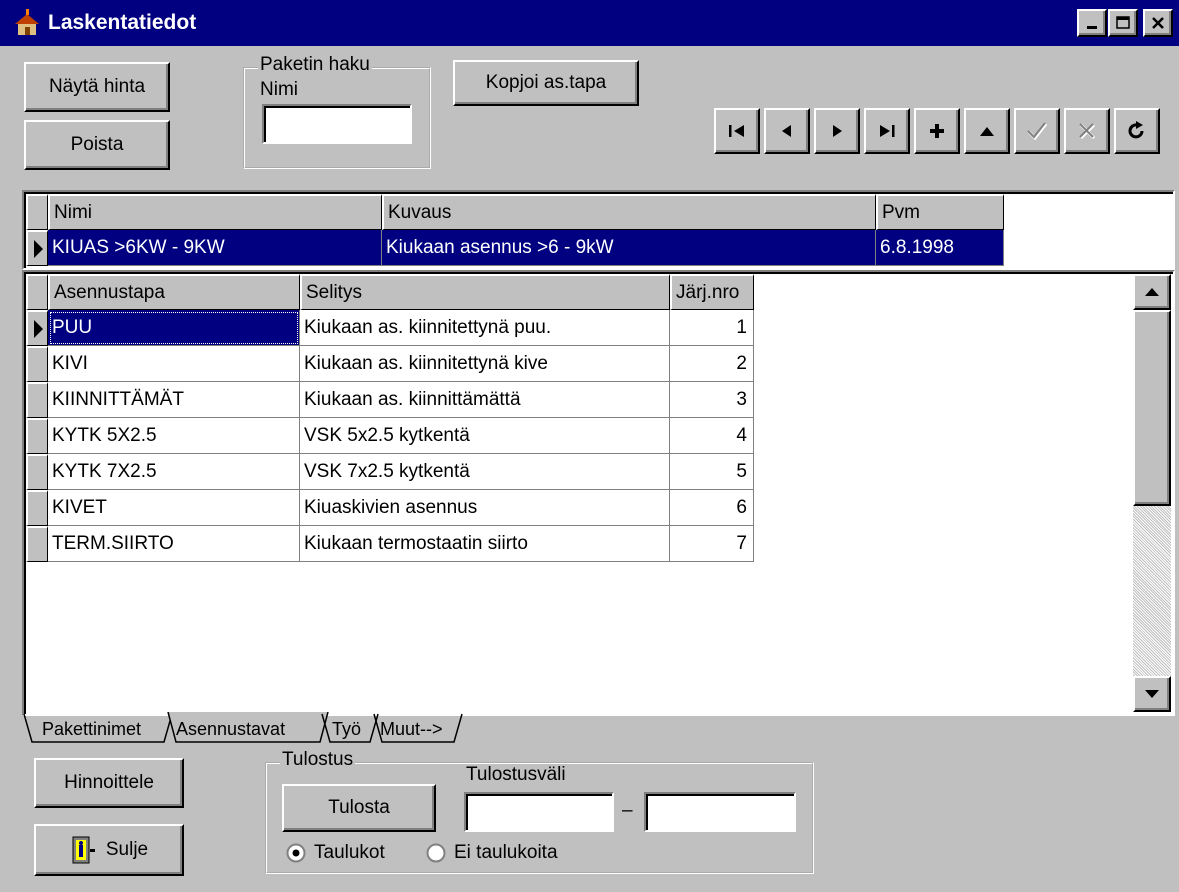 The width and height of the screenshot is (1179, 892). I want to click on nav-prior-button, so click(787, 131).